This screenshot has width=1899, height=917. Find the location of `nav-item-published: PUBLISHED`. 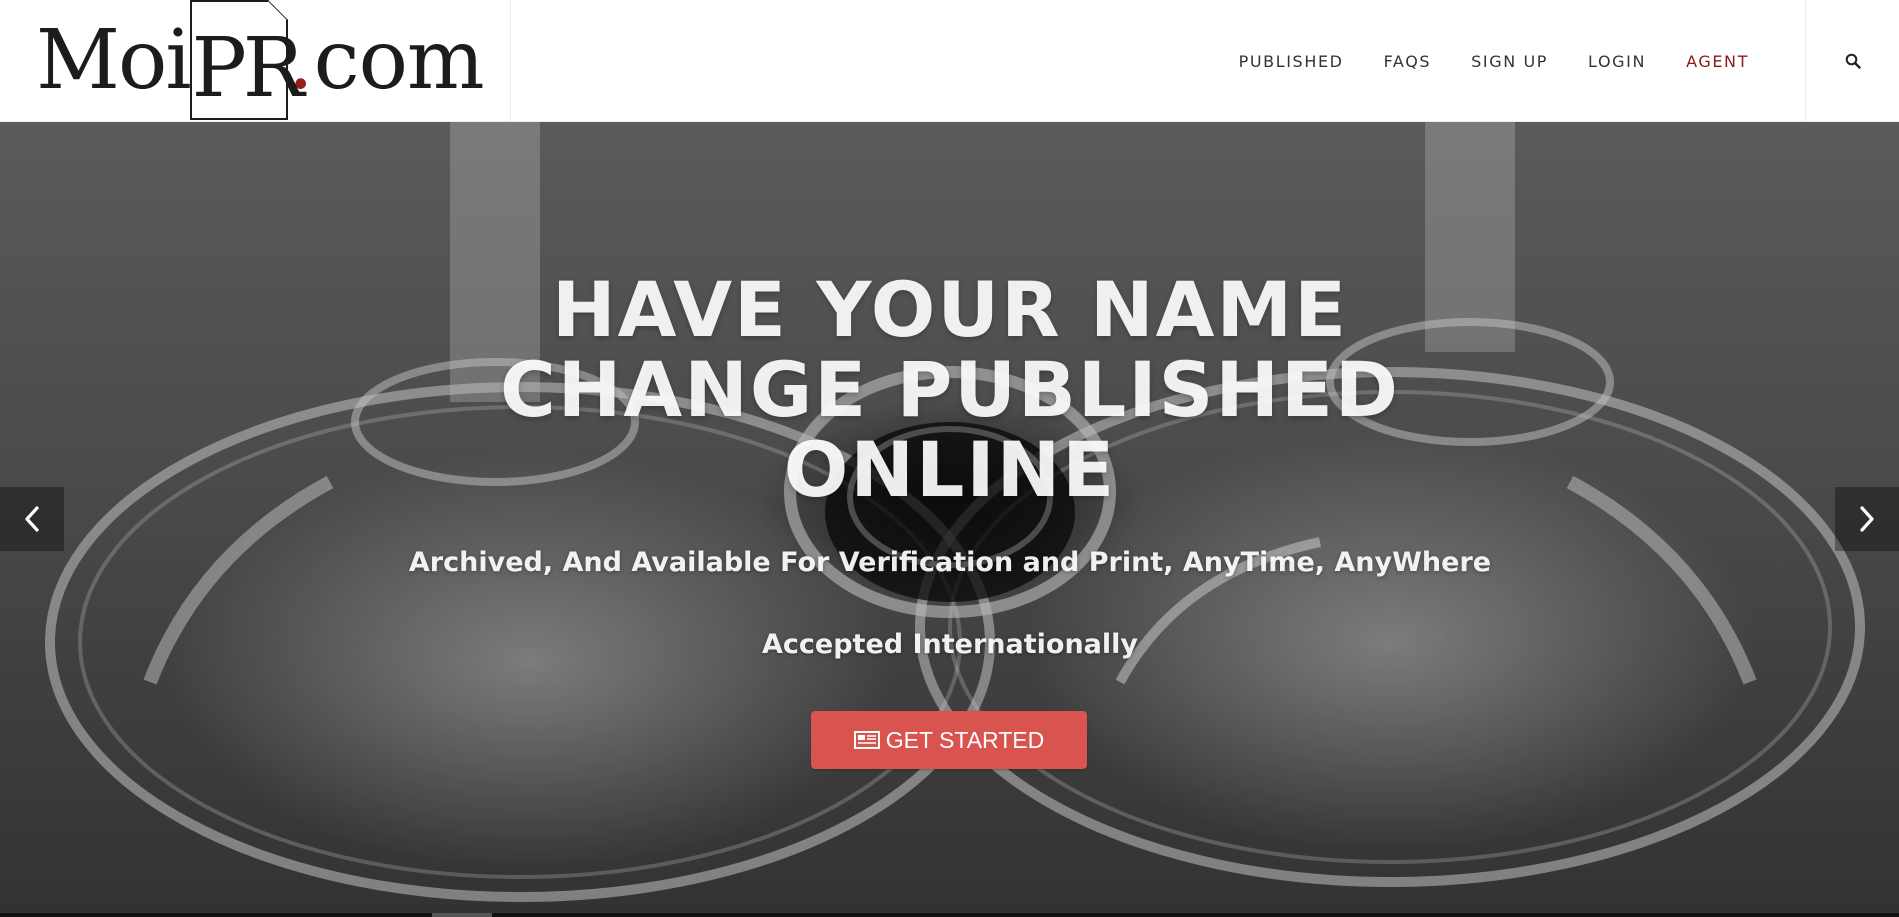

nav-item-published: PUBLISHED is located at coordinates (1291, 61).